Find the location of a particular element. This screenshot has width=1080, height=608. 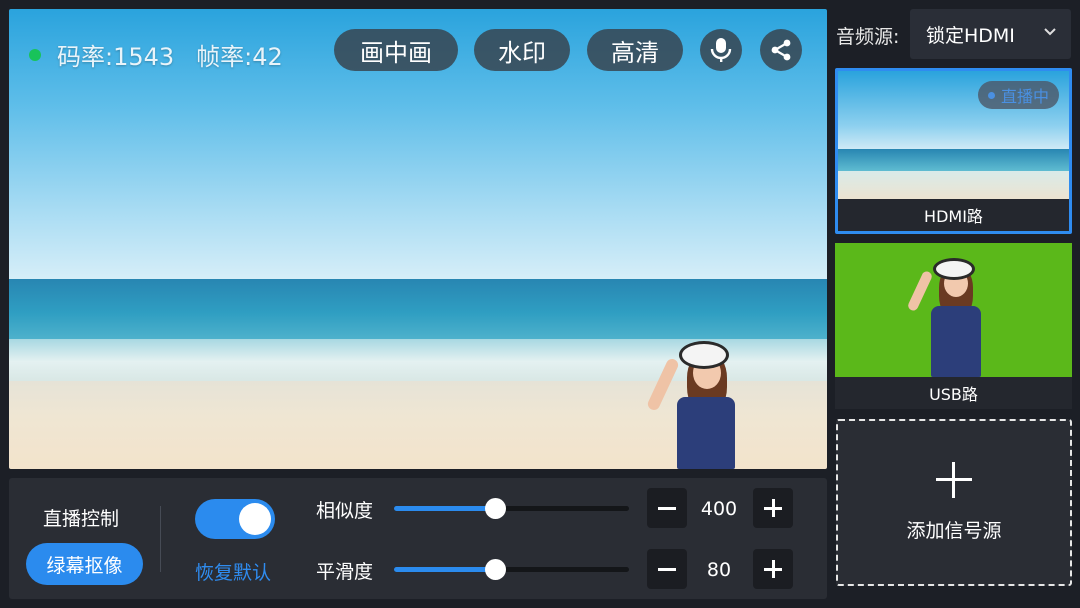

hd-button: 高清 is located at coordinates (635, 50).